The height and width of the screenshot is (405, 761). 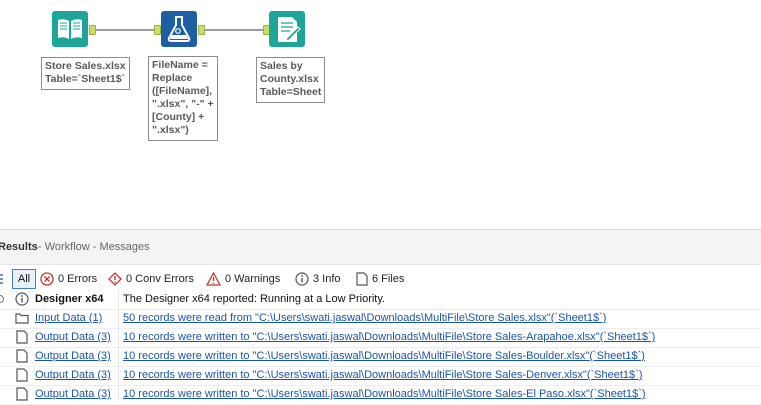 I want to click on filter-errors-label: 0 Errors, so click(x=78, y=279).